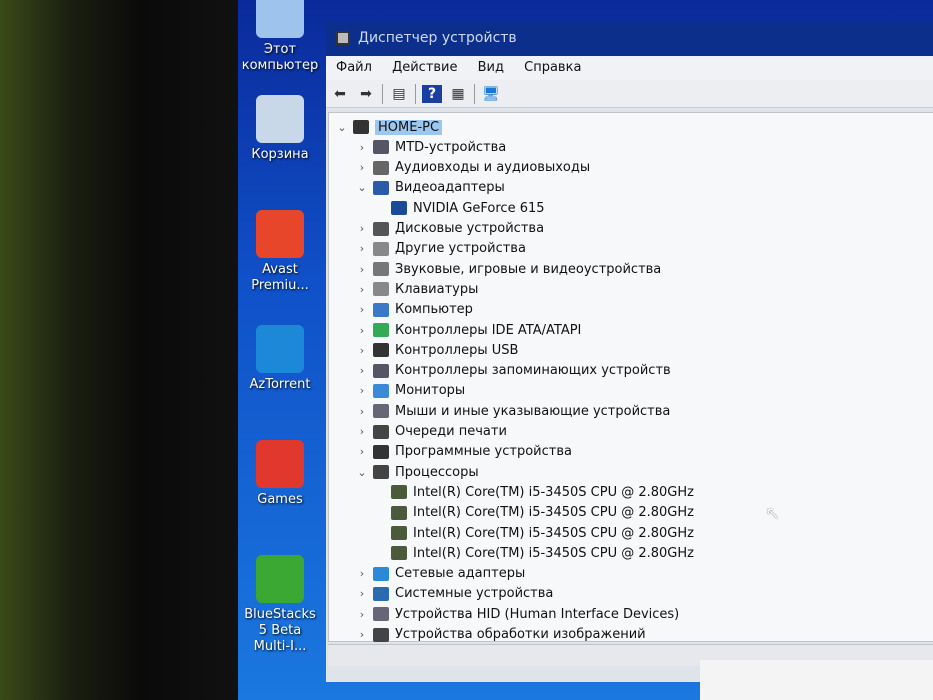 This screenshot has height=700, width=933. What do you see at coordinates (366, 94) in the screenshot?
I see `forward-icon: ➡` at bounding box center [366, 94].